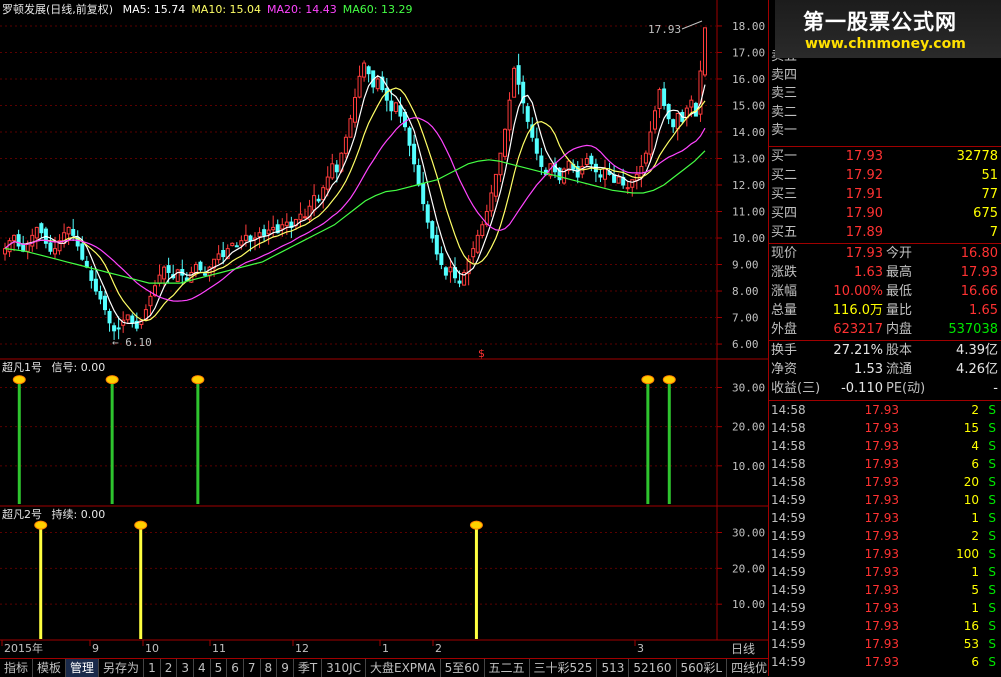 This screenshot has height=677, width=1001. I want to click on ma-label-3: MA60: 13.29, so click(377, 9).